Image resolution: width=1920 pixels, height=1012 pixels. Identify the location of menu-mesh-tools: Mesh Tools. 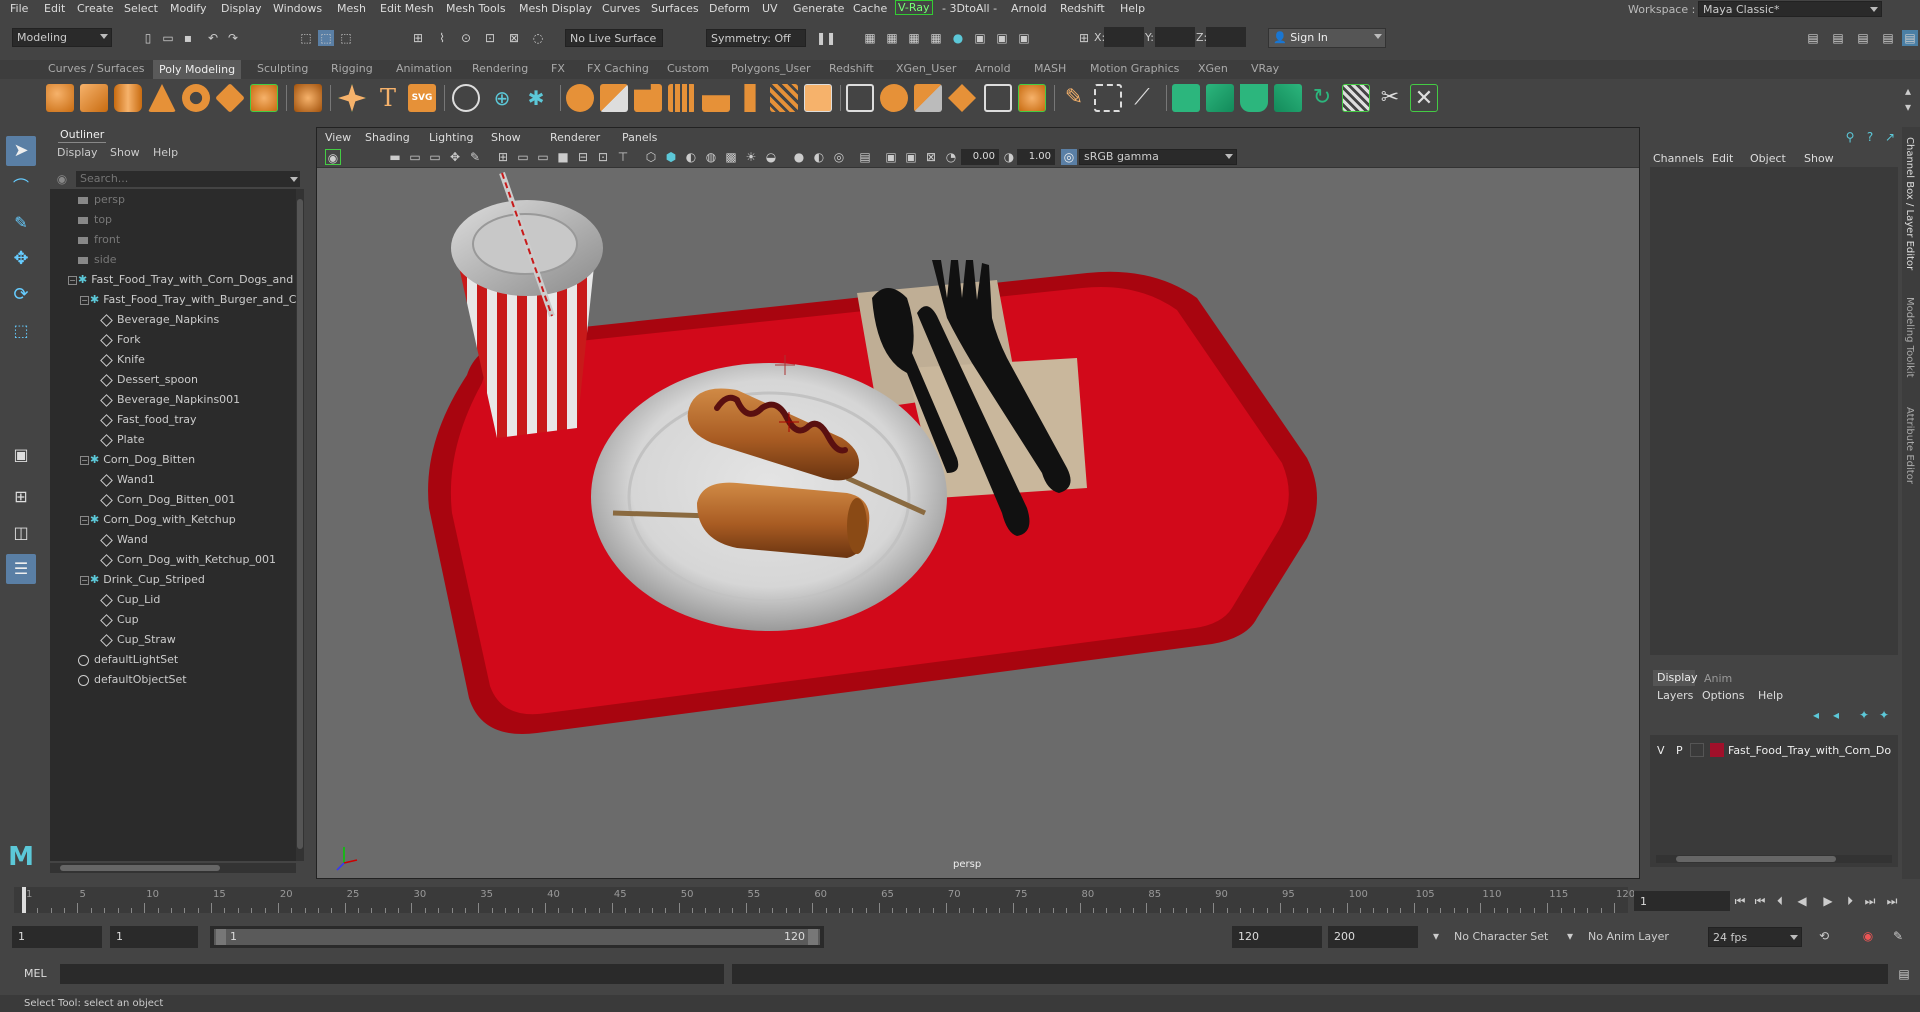
(476, 8).